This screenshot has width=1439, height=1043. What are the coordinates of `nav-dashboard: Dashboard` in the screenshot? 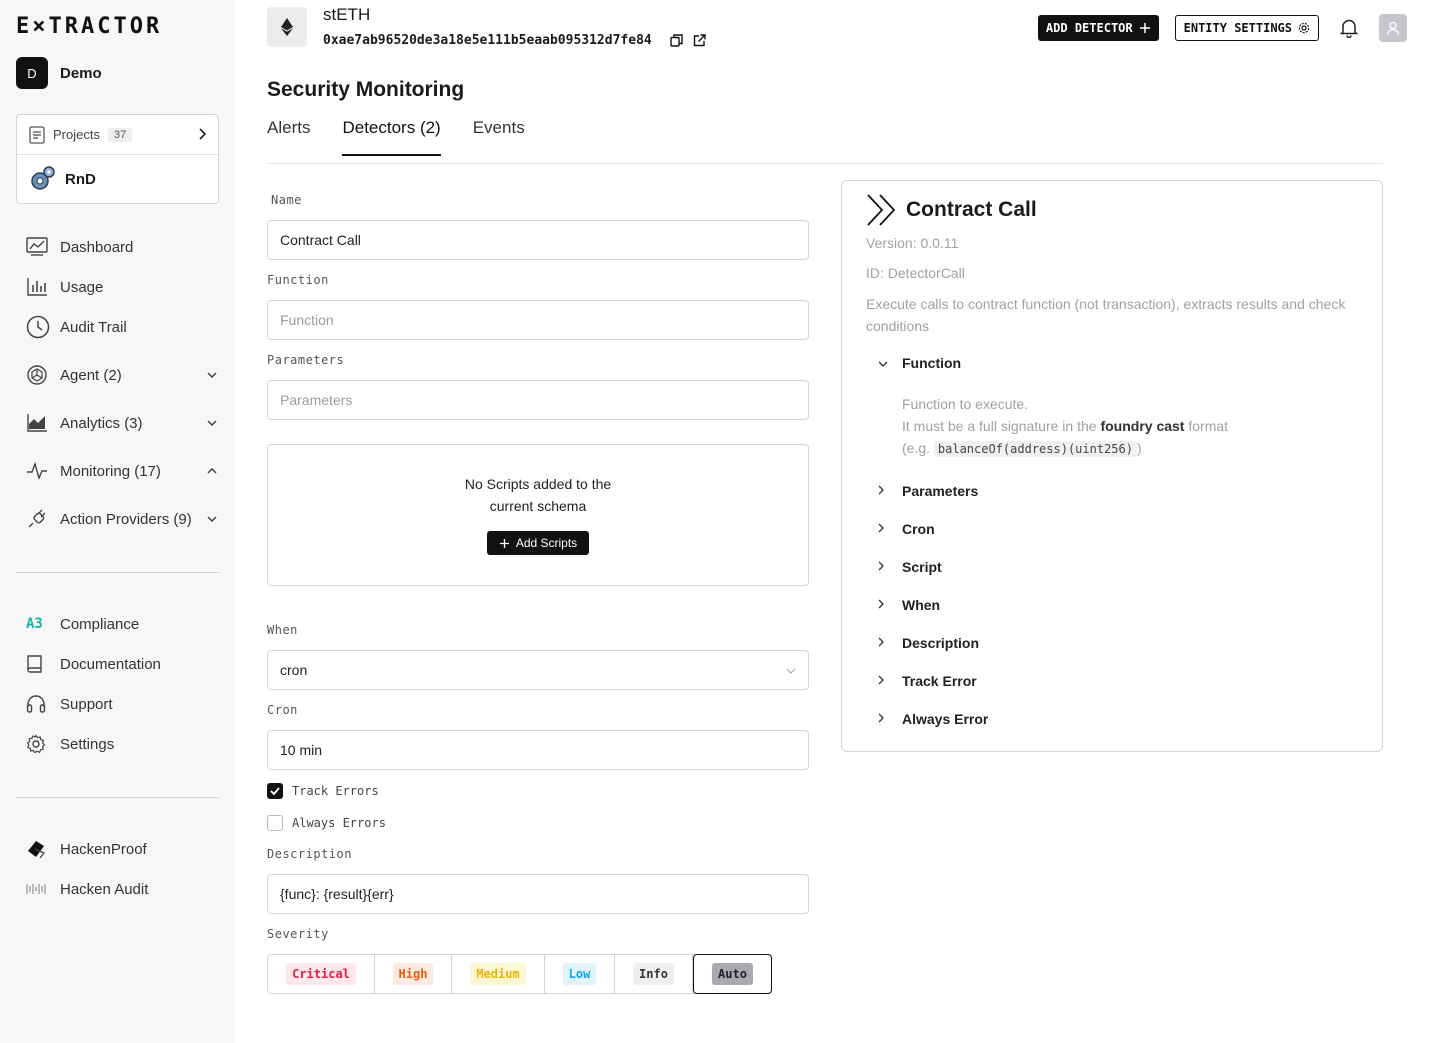 It's located at (117, 247).